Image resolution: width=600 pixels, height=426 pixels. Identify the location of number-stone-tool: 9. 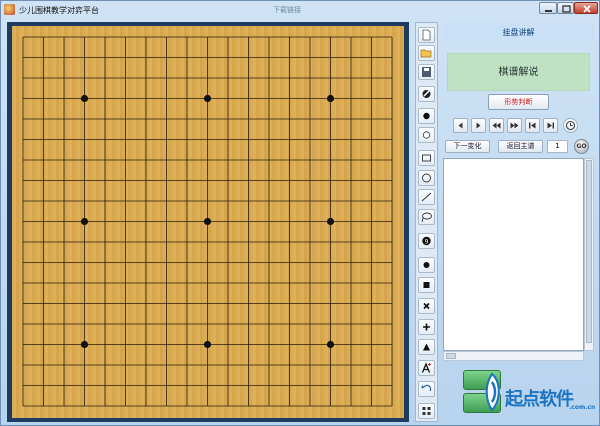
(426, 241).